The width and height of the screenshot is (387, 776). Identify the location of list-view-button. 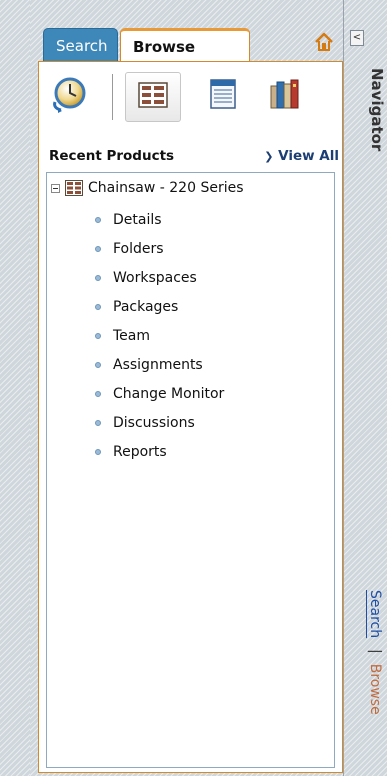
(223, 96).